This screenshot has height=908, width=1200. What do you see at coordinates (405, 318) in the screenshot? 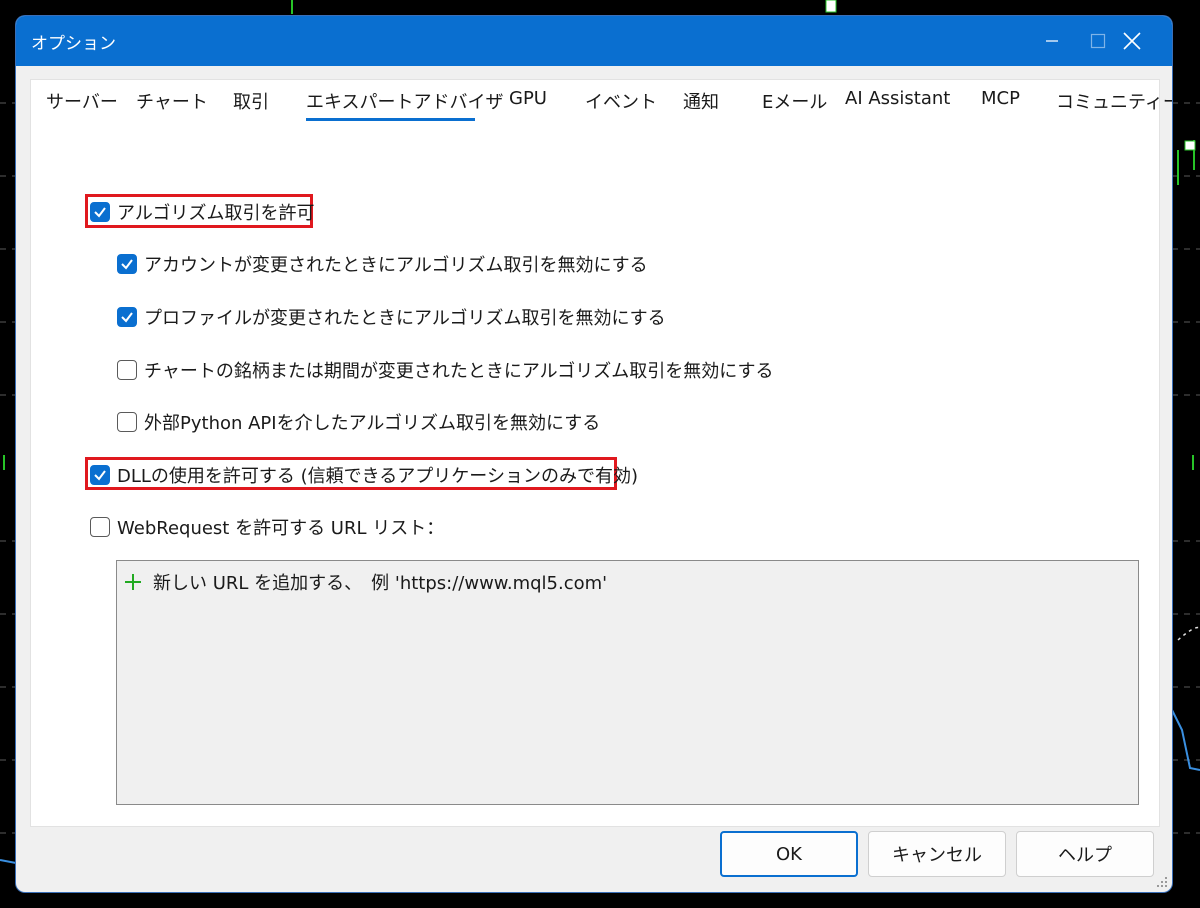
I see `disable-on-profile-change-label: プロファイルが変更されたときにアルゴリズム取引を無効にする` at bounding box center [405, 318].